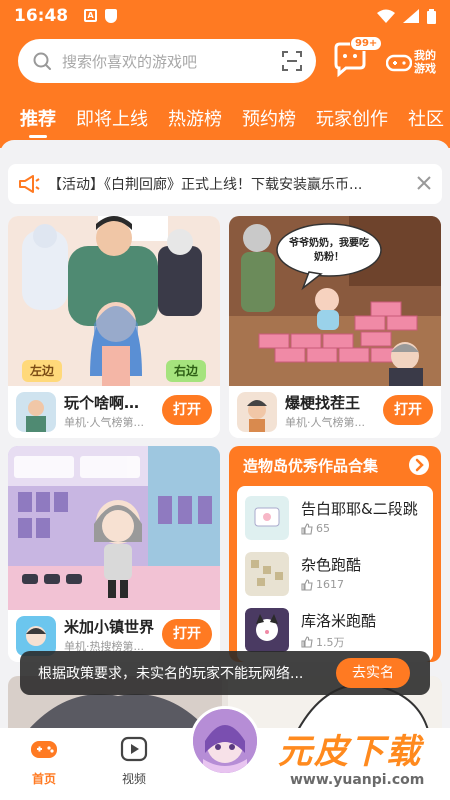  Describe the element at coordinates (185, 371) in the screenshot. I see `tag-right: 右边` at that location.